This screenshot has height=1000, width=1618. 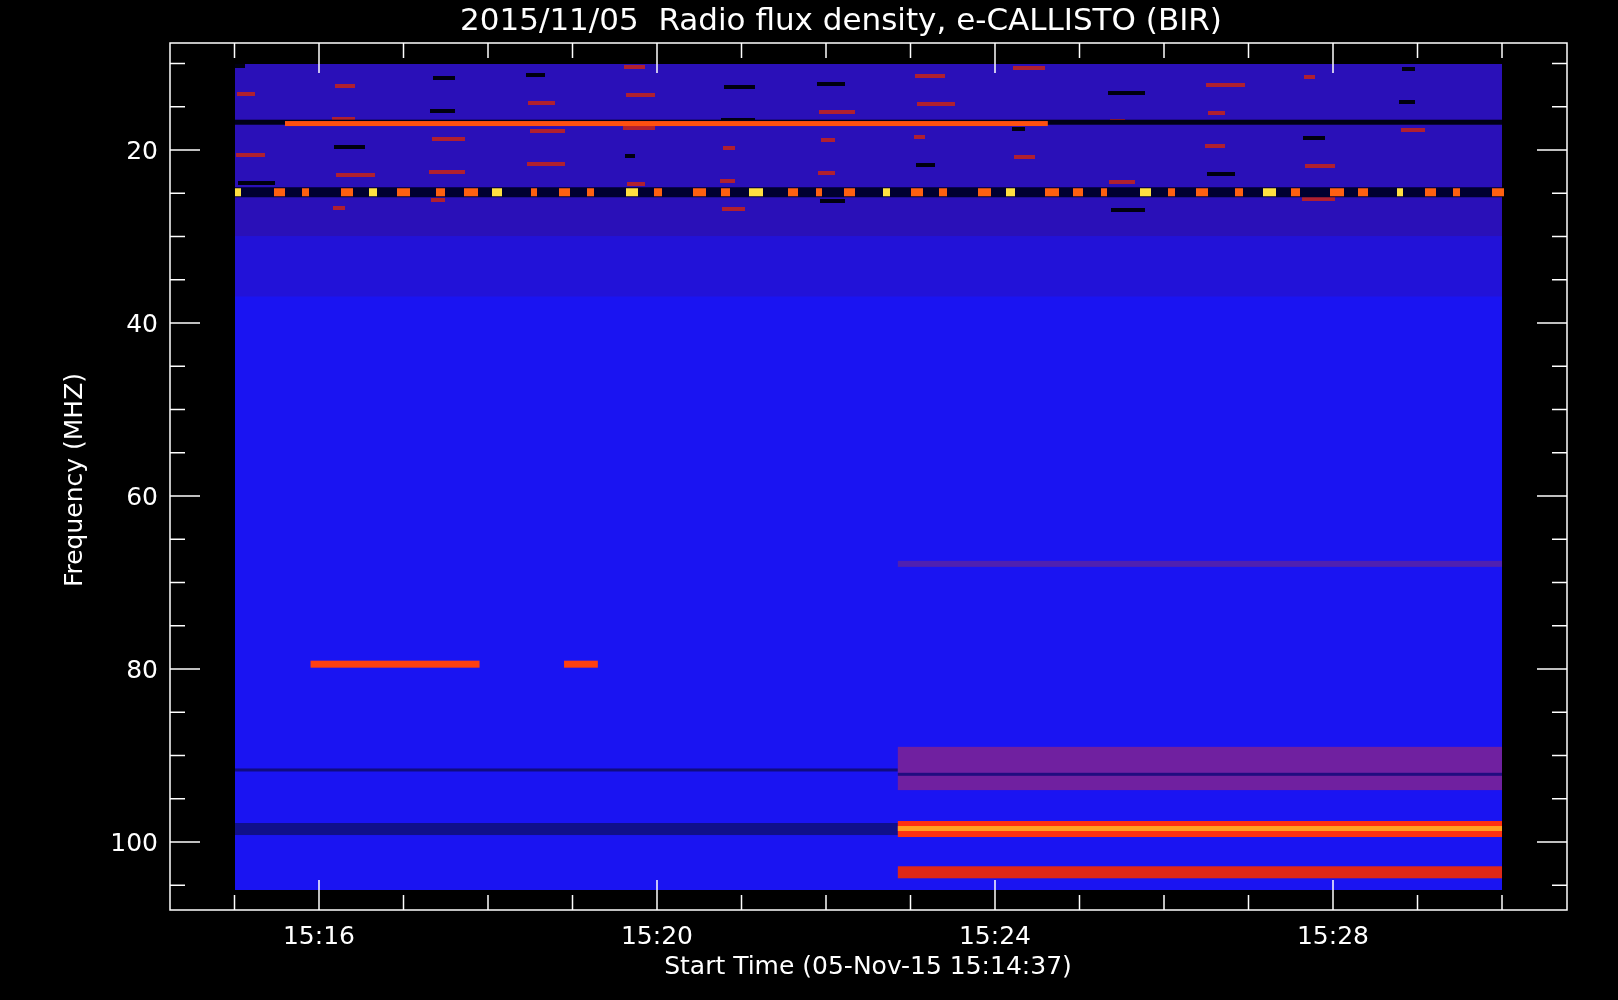 What do you see at coordinates (868, 965) in the screenshot?
I see `x-axis-label: Start Time (05-Nov-15 15:14:37)` at bounding box center [868, 965].